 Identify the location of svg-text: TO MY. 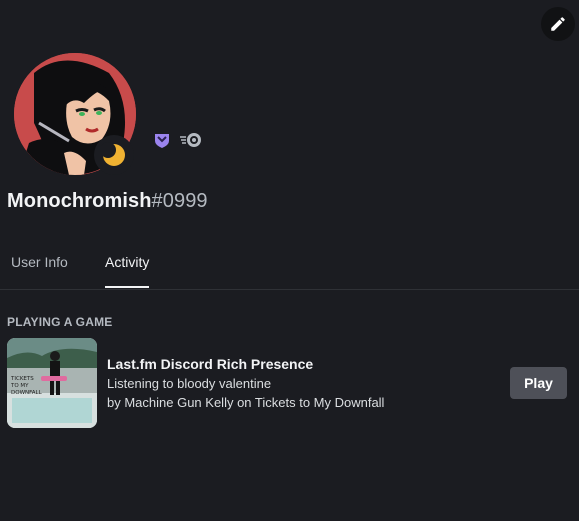
(19, 386).